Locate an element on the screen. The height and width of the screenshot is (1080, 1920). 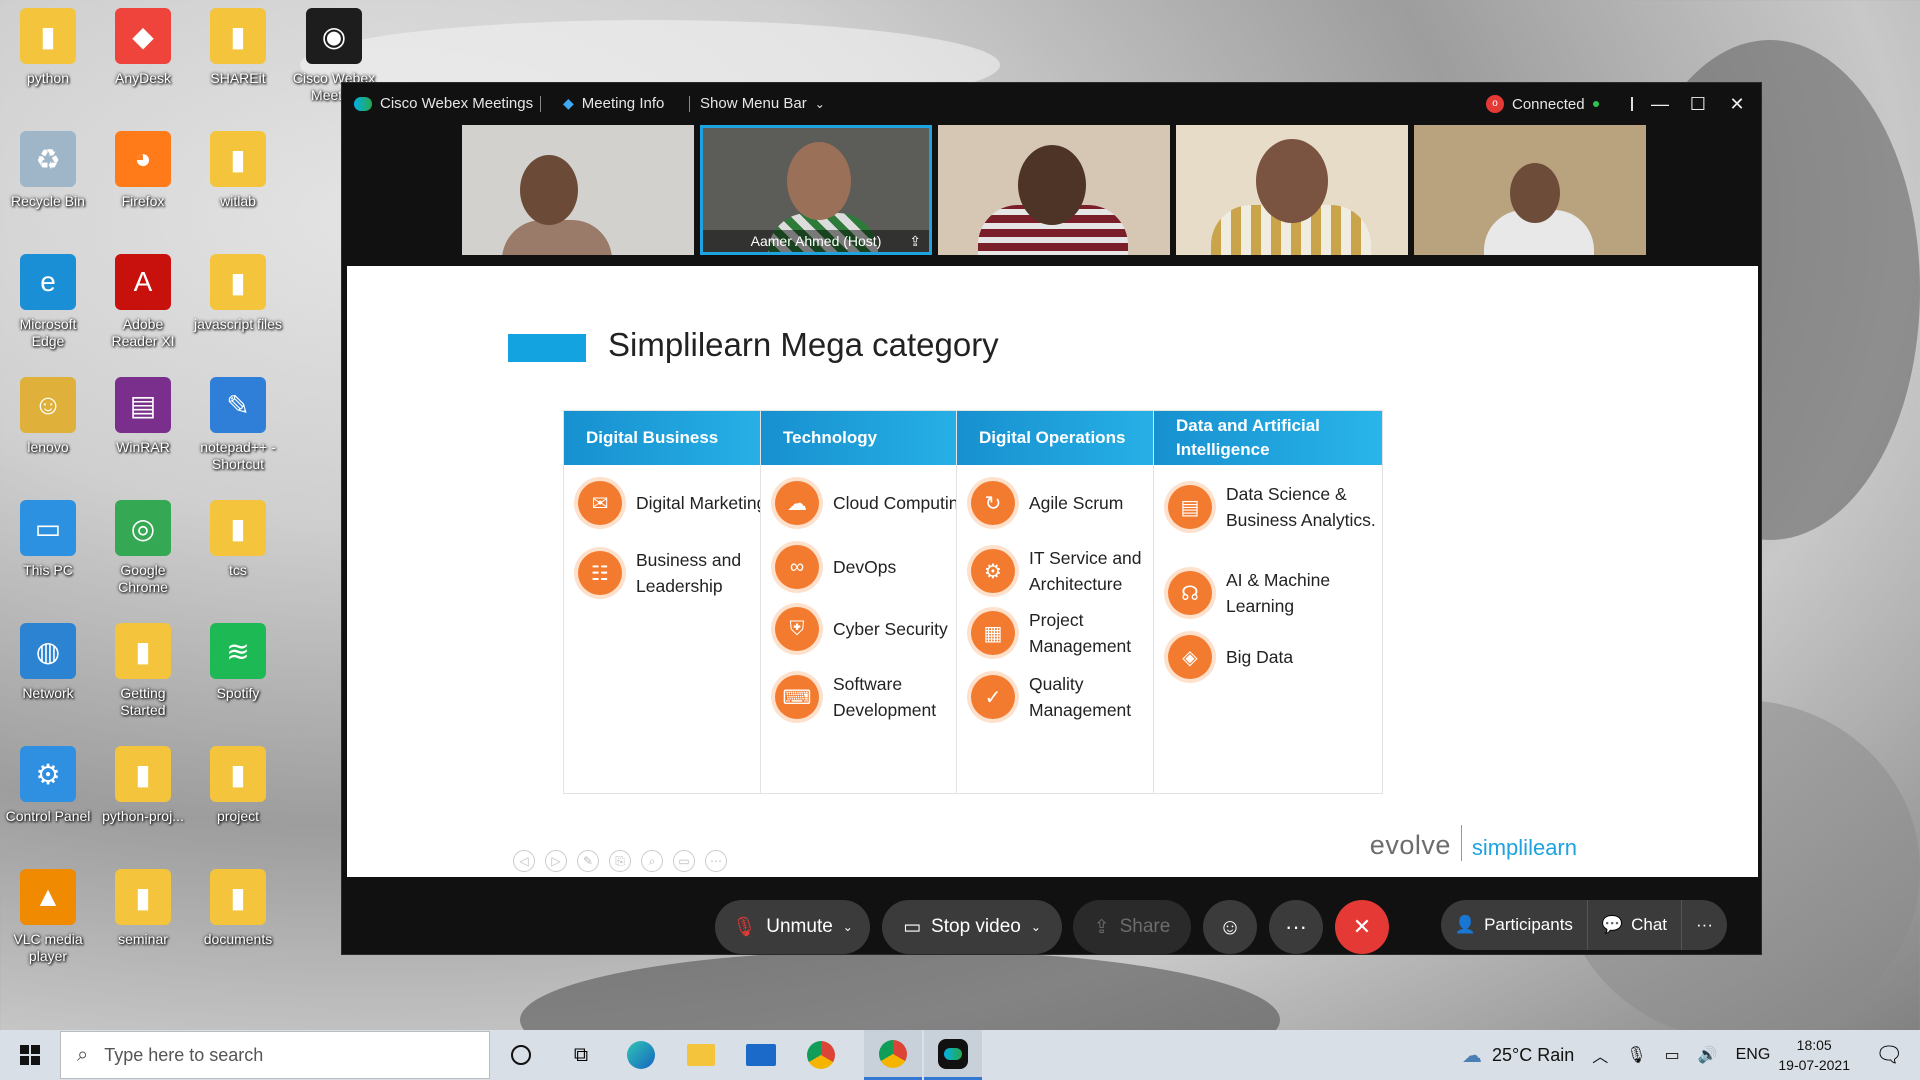
back-icon: ◁ is located at coordinates (524, 861).